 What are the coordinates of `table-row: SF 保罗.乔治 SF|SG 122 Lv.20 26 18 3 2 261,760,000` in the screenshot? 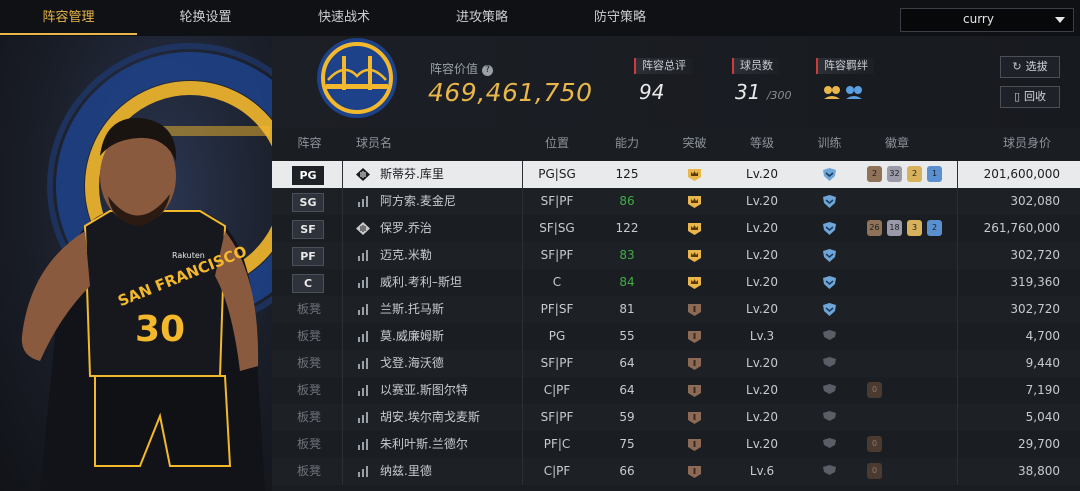 It's located at (676, 228).